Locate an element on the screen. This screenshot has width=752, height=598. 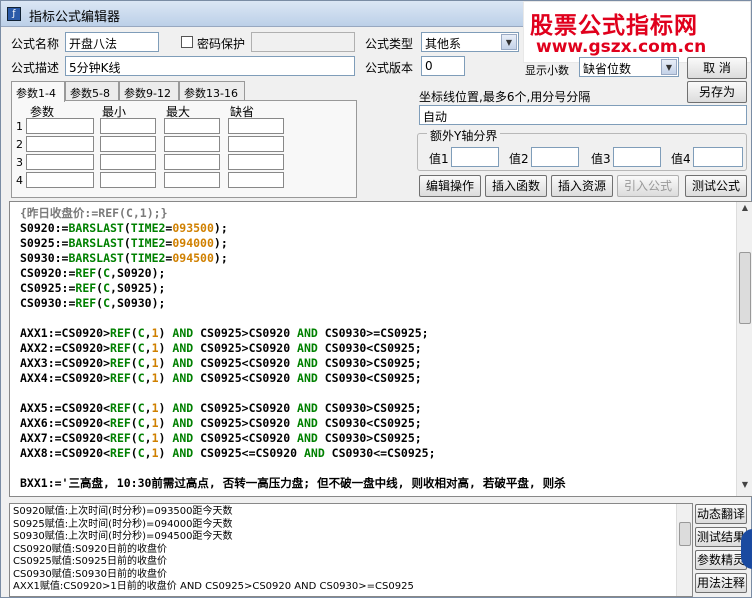
dynamic-translate-button: 动态翻译 is located at coordinates (721, 514).